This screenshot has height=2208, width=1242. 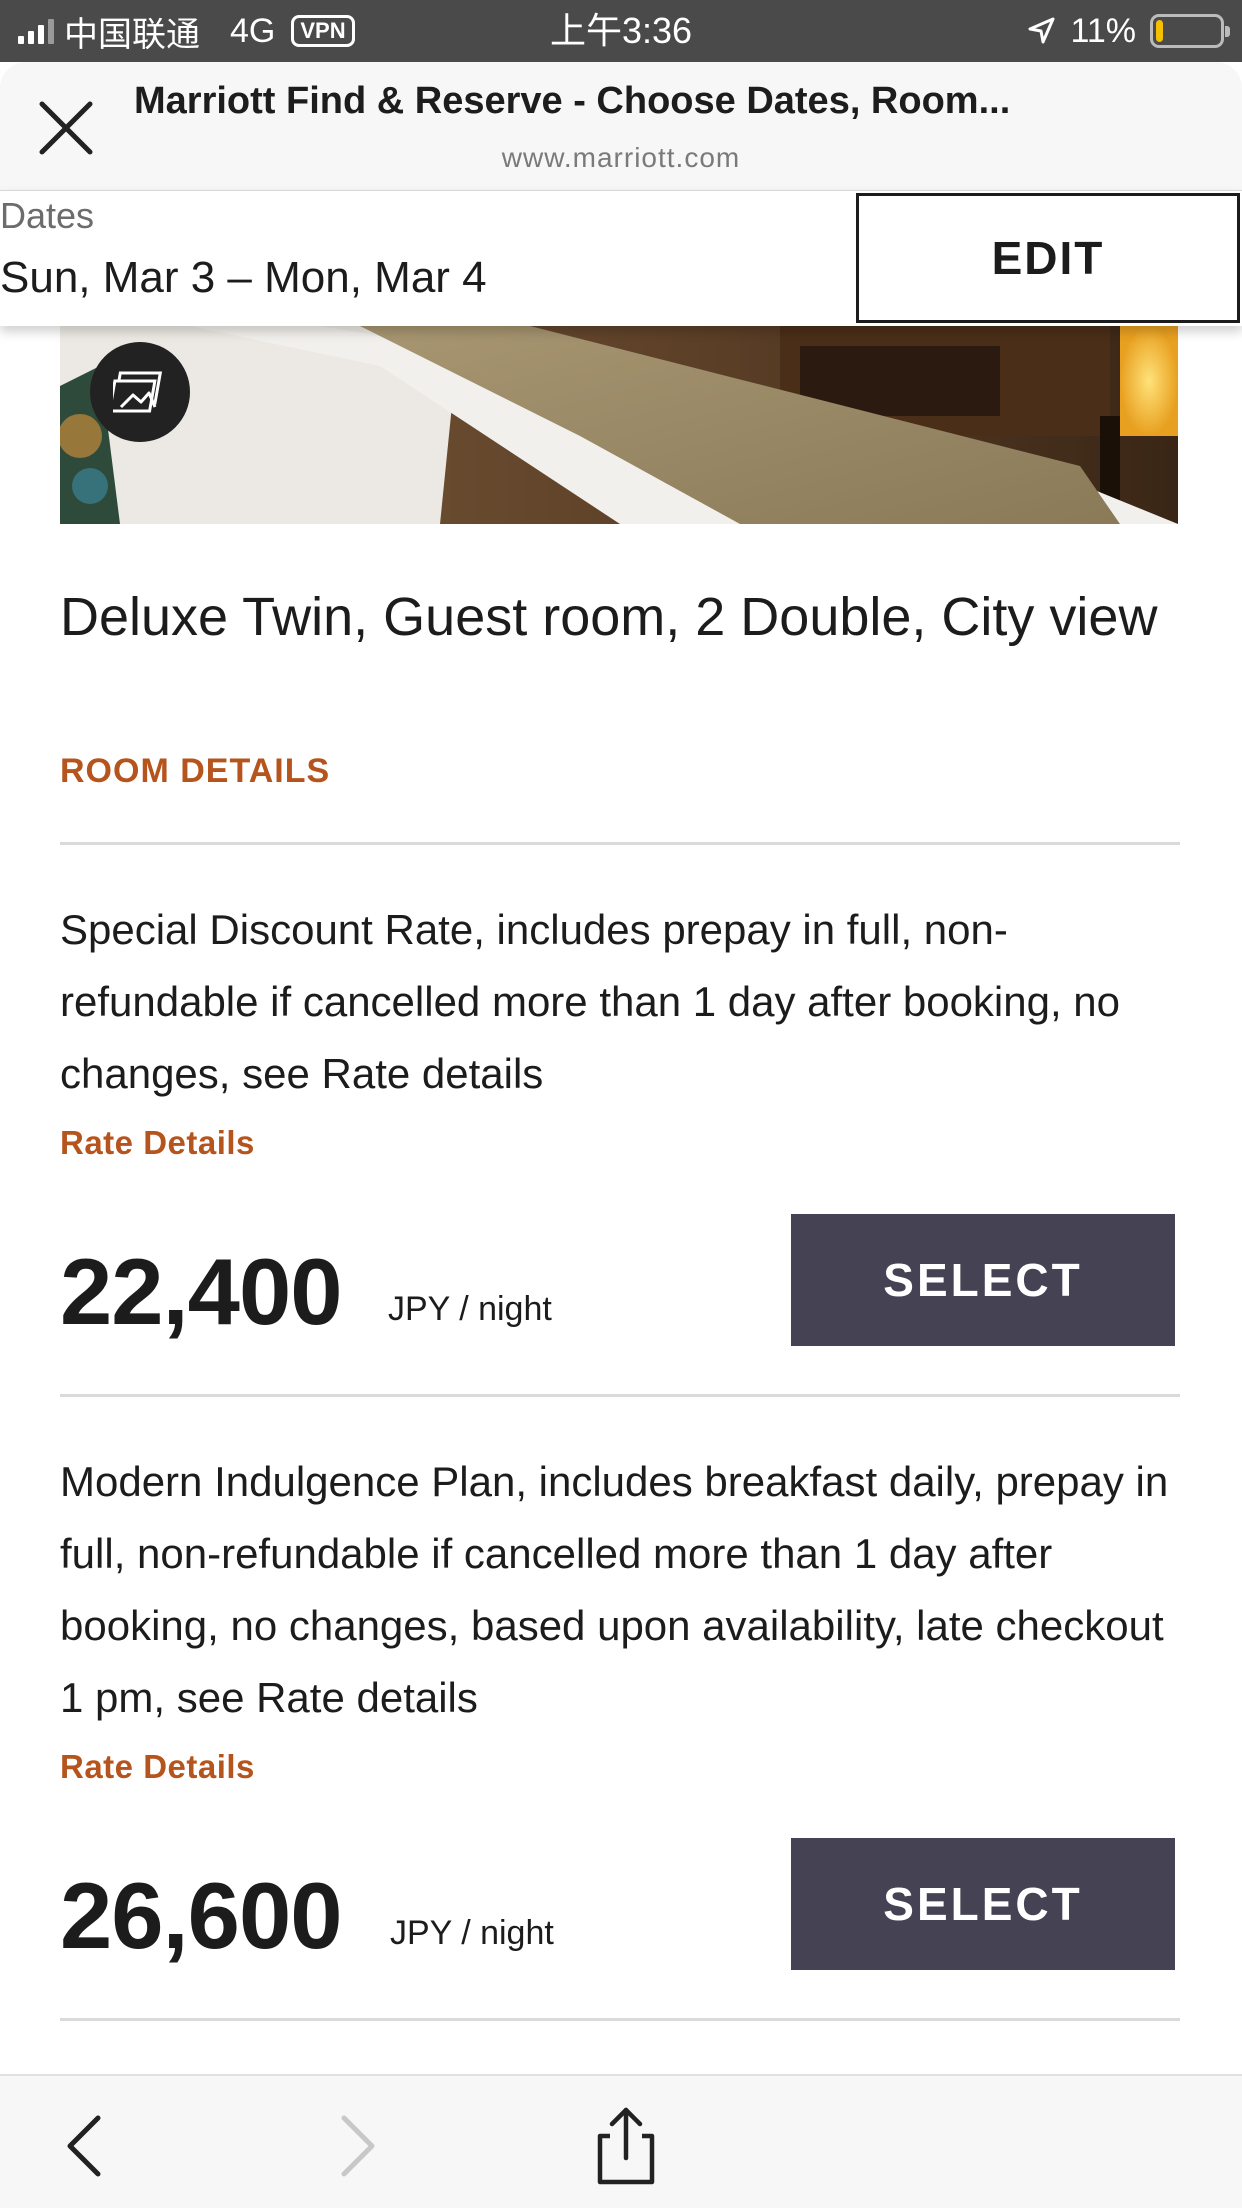 I want to click on share-icon, so click(x=626, y=2146).